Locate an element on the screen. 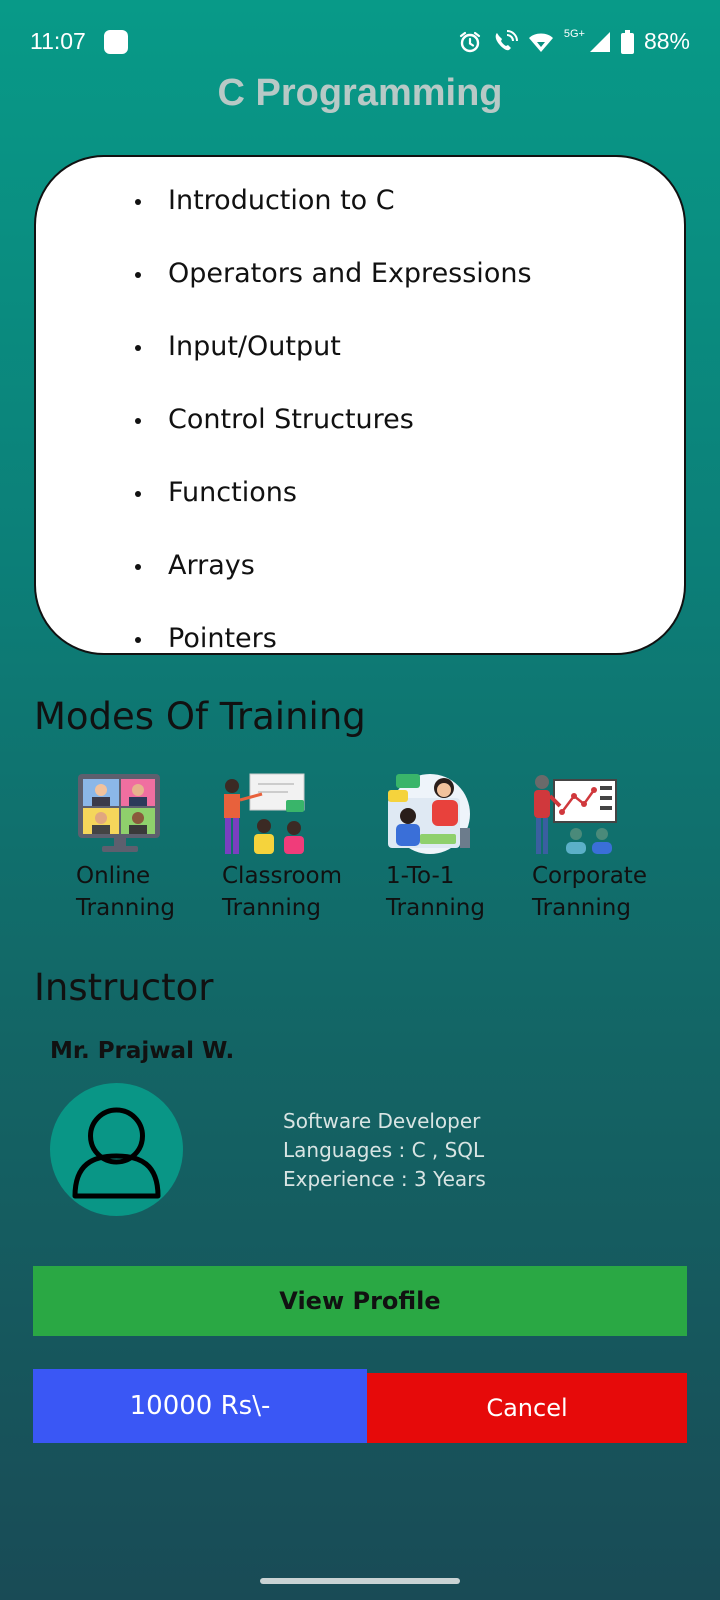  topic-item: Pointers is located at coordinates (360, 637).